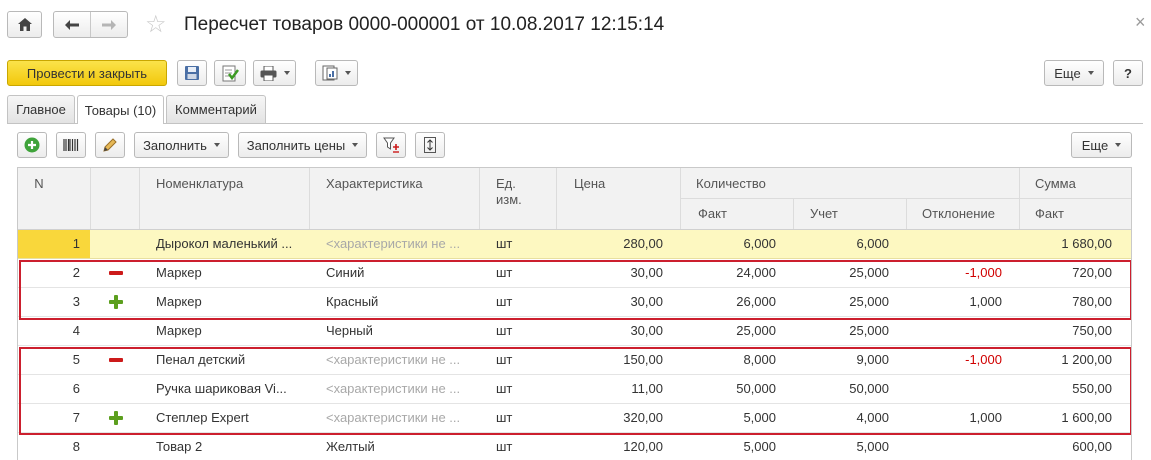 This screenshot has height=460, width=1151. Describe the element at coordinates (824, 214) in the screenshot. I see `col-header-qty-account: Учет` at that location.